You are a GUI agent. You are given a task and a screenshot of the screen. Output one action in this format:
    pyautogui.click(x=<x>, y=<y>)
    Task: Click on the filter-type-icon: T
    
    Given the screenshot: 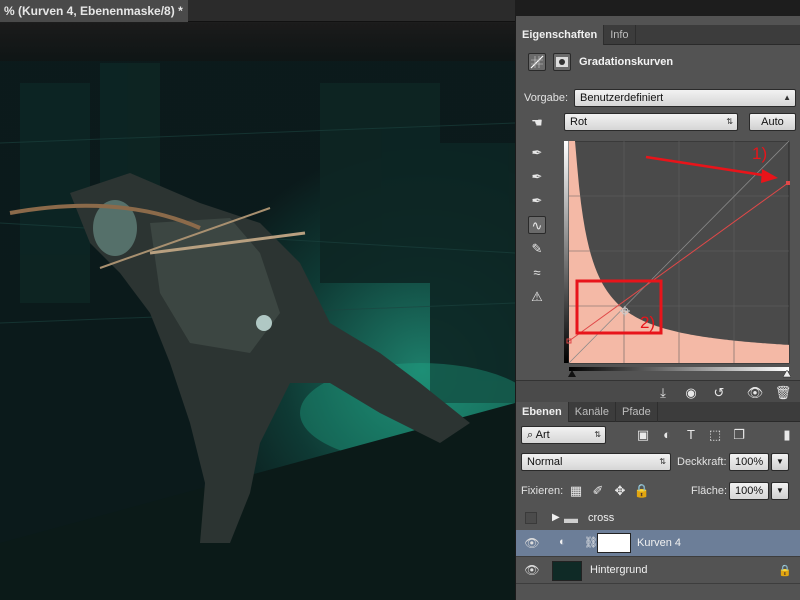 What is the action you would take?
    pyautogui.click(x=691, y=435)
    